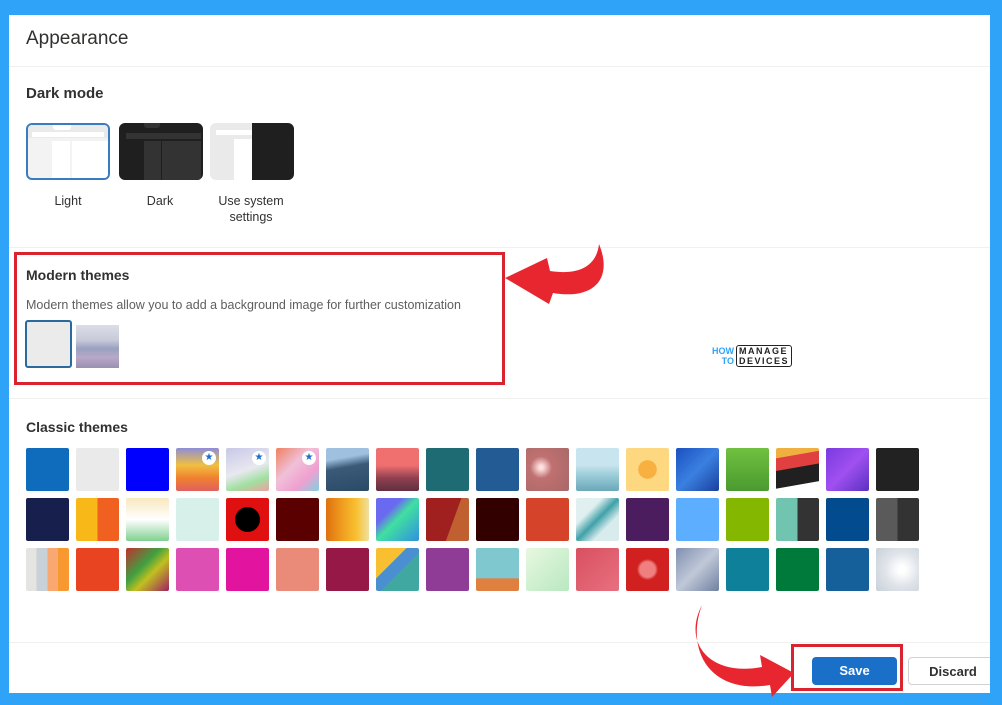 The width and height of the screenshot is (1002, 705). I want to click on classic-theme-pastel-swirl: ★, so click(247, 469).